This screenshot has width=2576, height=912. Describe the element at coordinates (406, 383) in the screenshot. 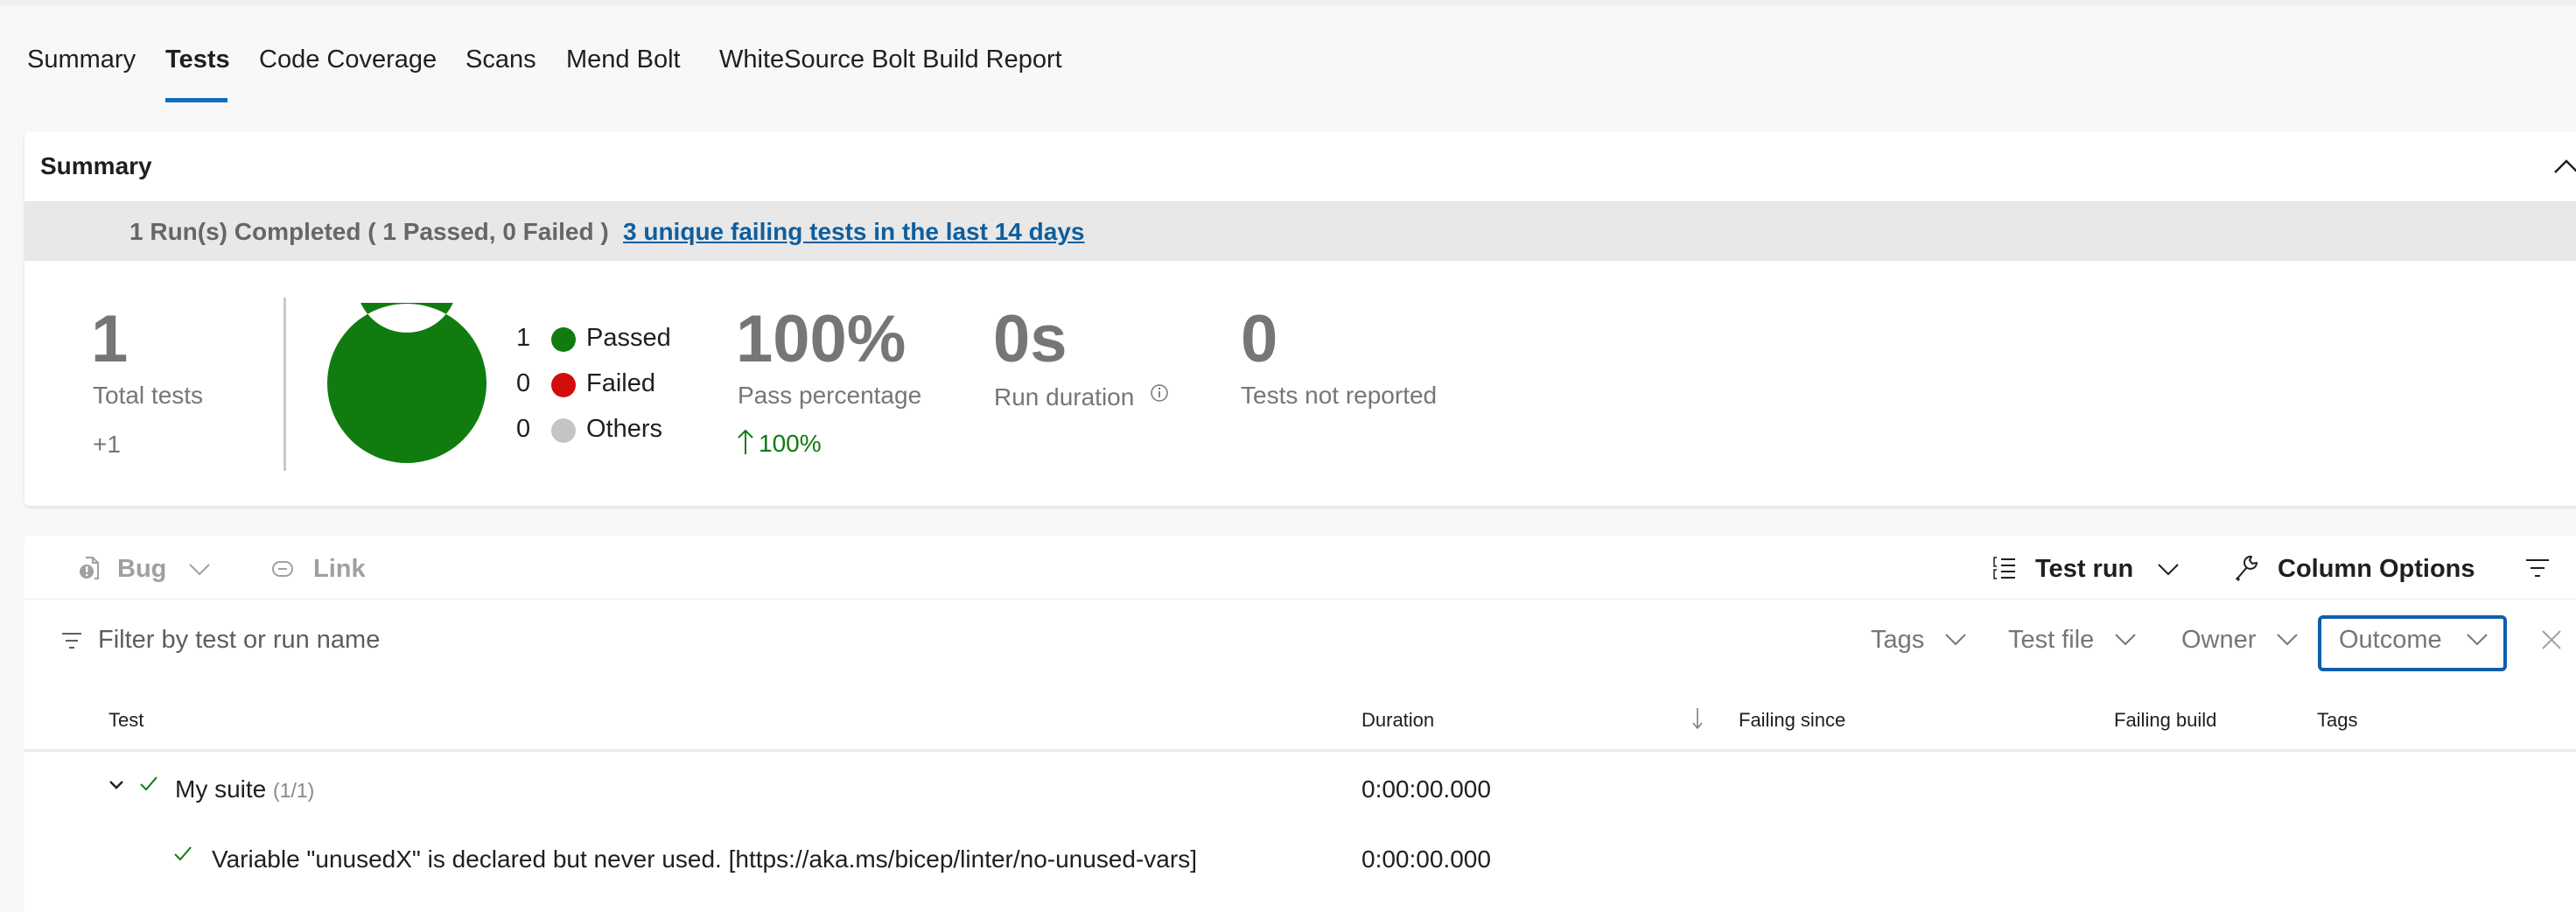

I see `outcome-donut-chart` at that location.